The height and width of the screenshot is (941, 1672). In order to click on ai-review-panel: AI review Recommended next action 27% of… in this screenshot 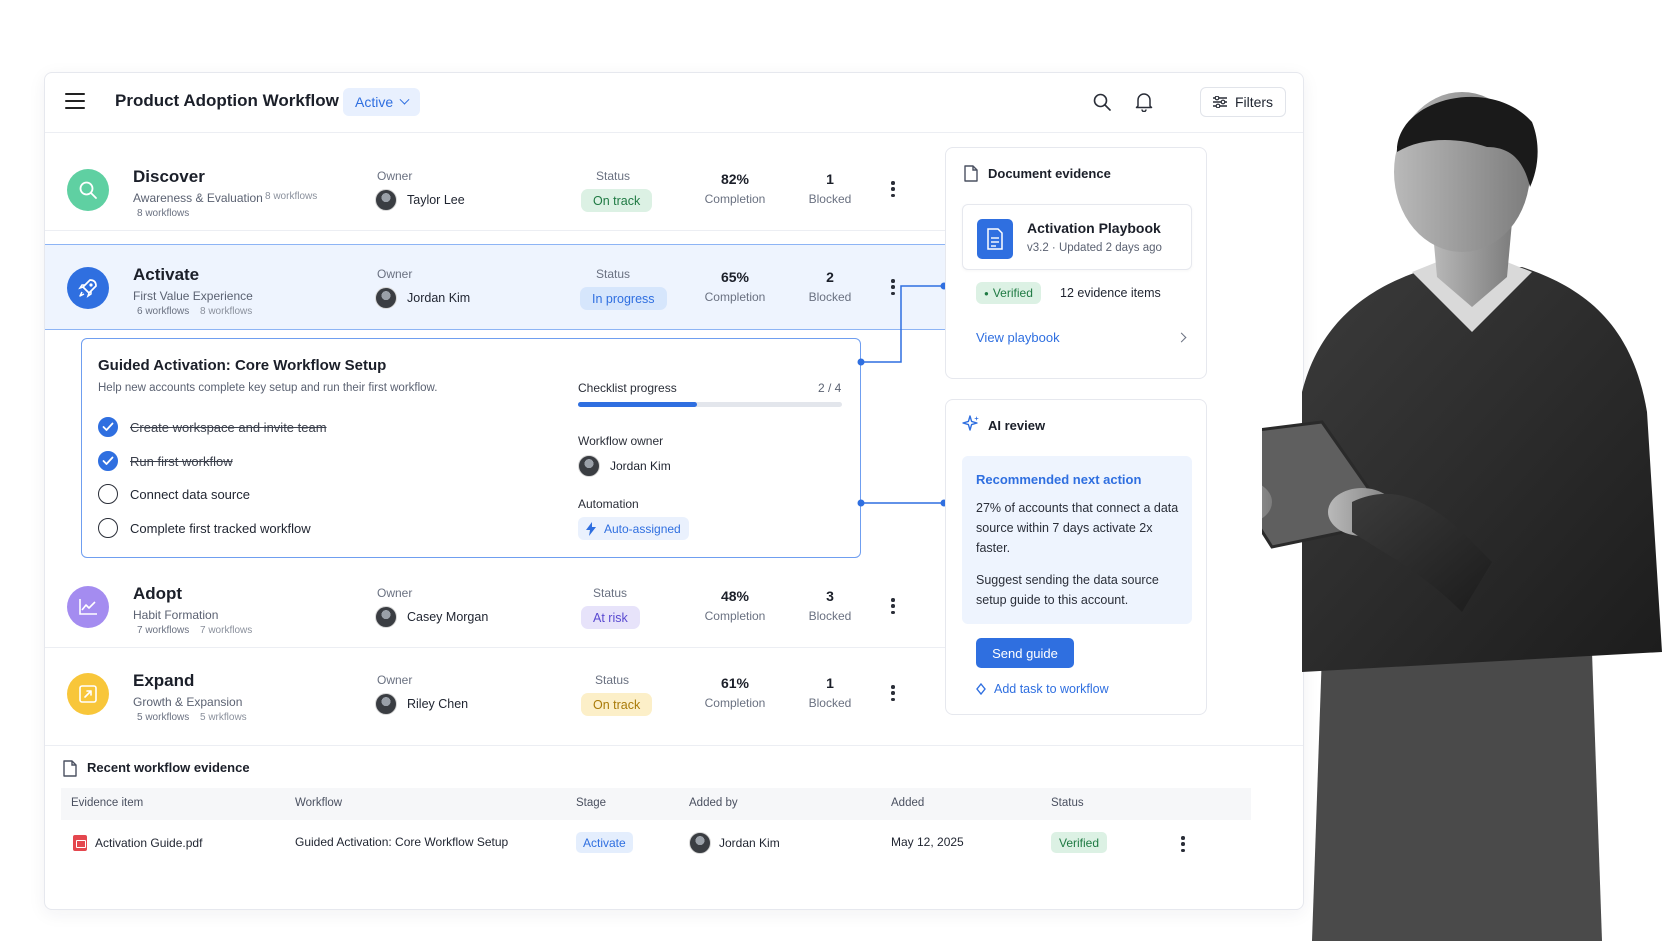, I will do `click(1076, 557)`.